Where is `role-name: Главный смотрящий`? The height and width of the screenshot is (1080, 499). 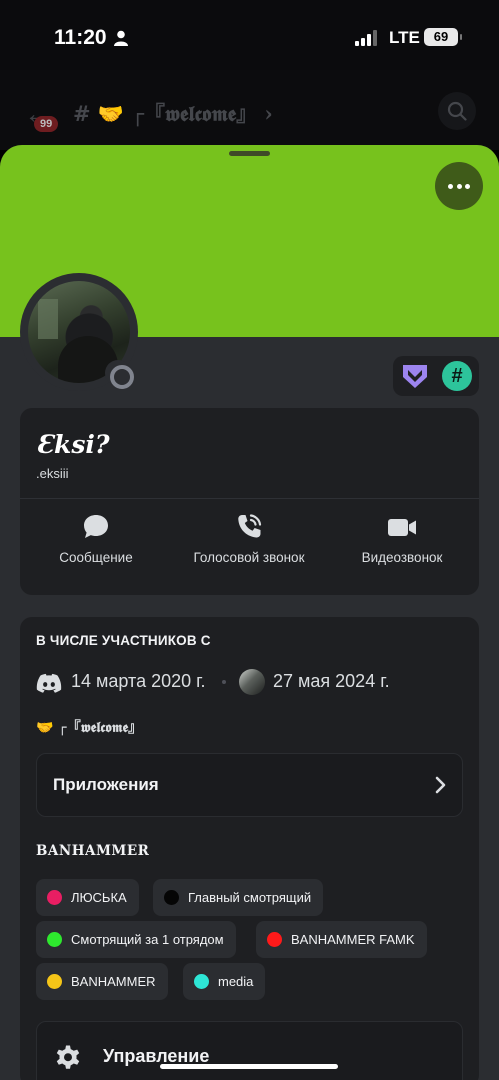
role-name: Главный смотрящий is located at coordinates (250, 897).